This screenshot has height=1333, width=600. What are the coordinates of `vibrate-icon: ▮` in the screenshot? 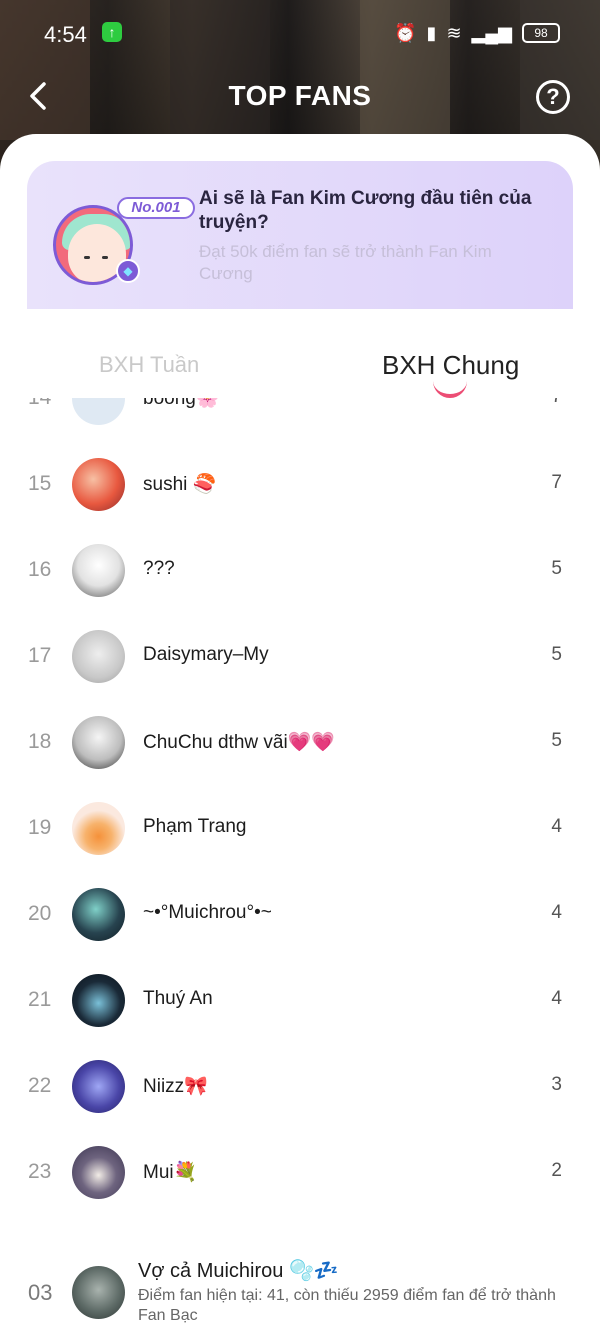 It's located at (431, 33).